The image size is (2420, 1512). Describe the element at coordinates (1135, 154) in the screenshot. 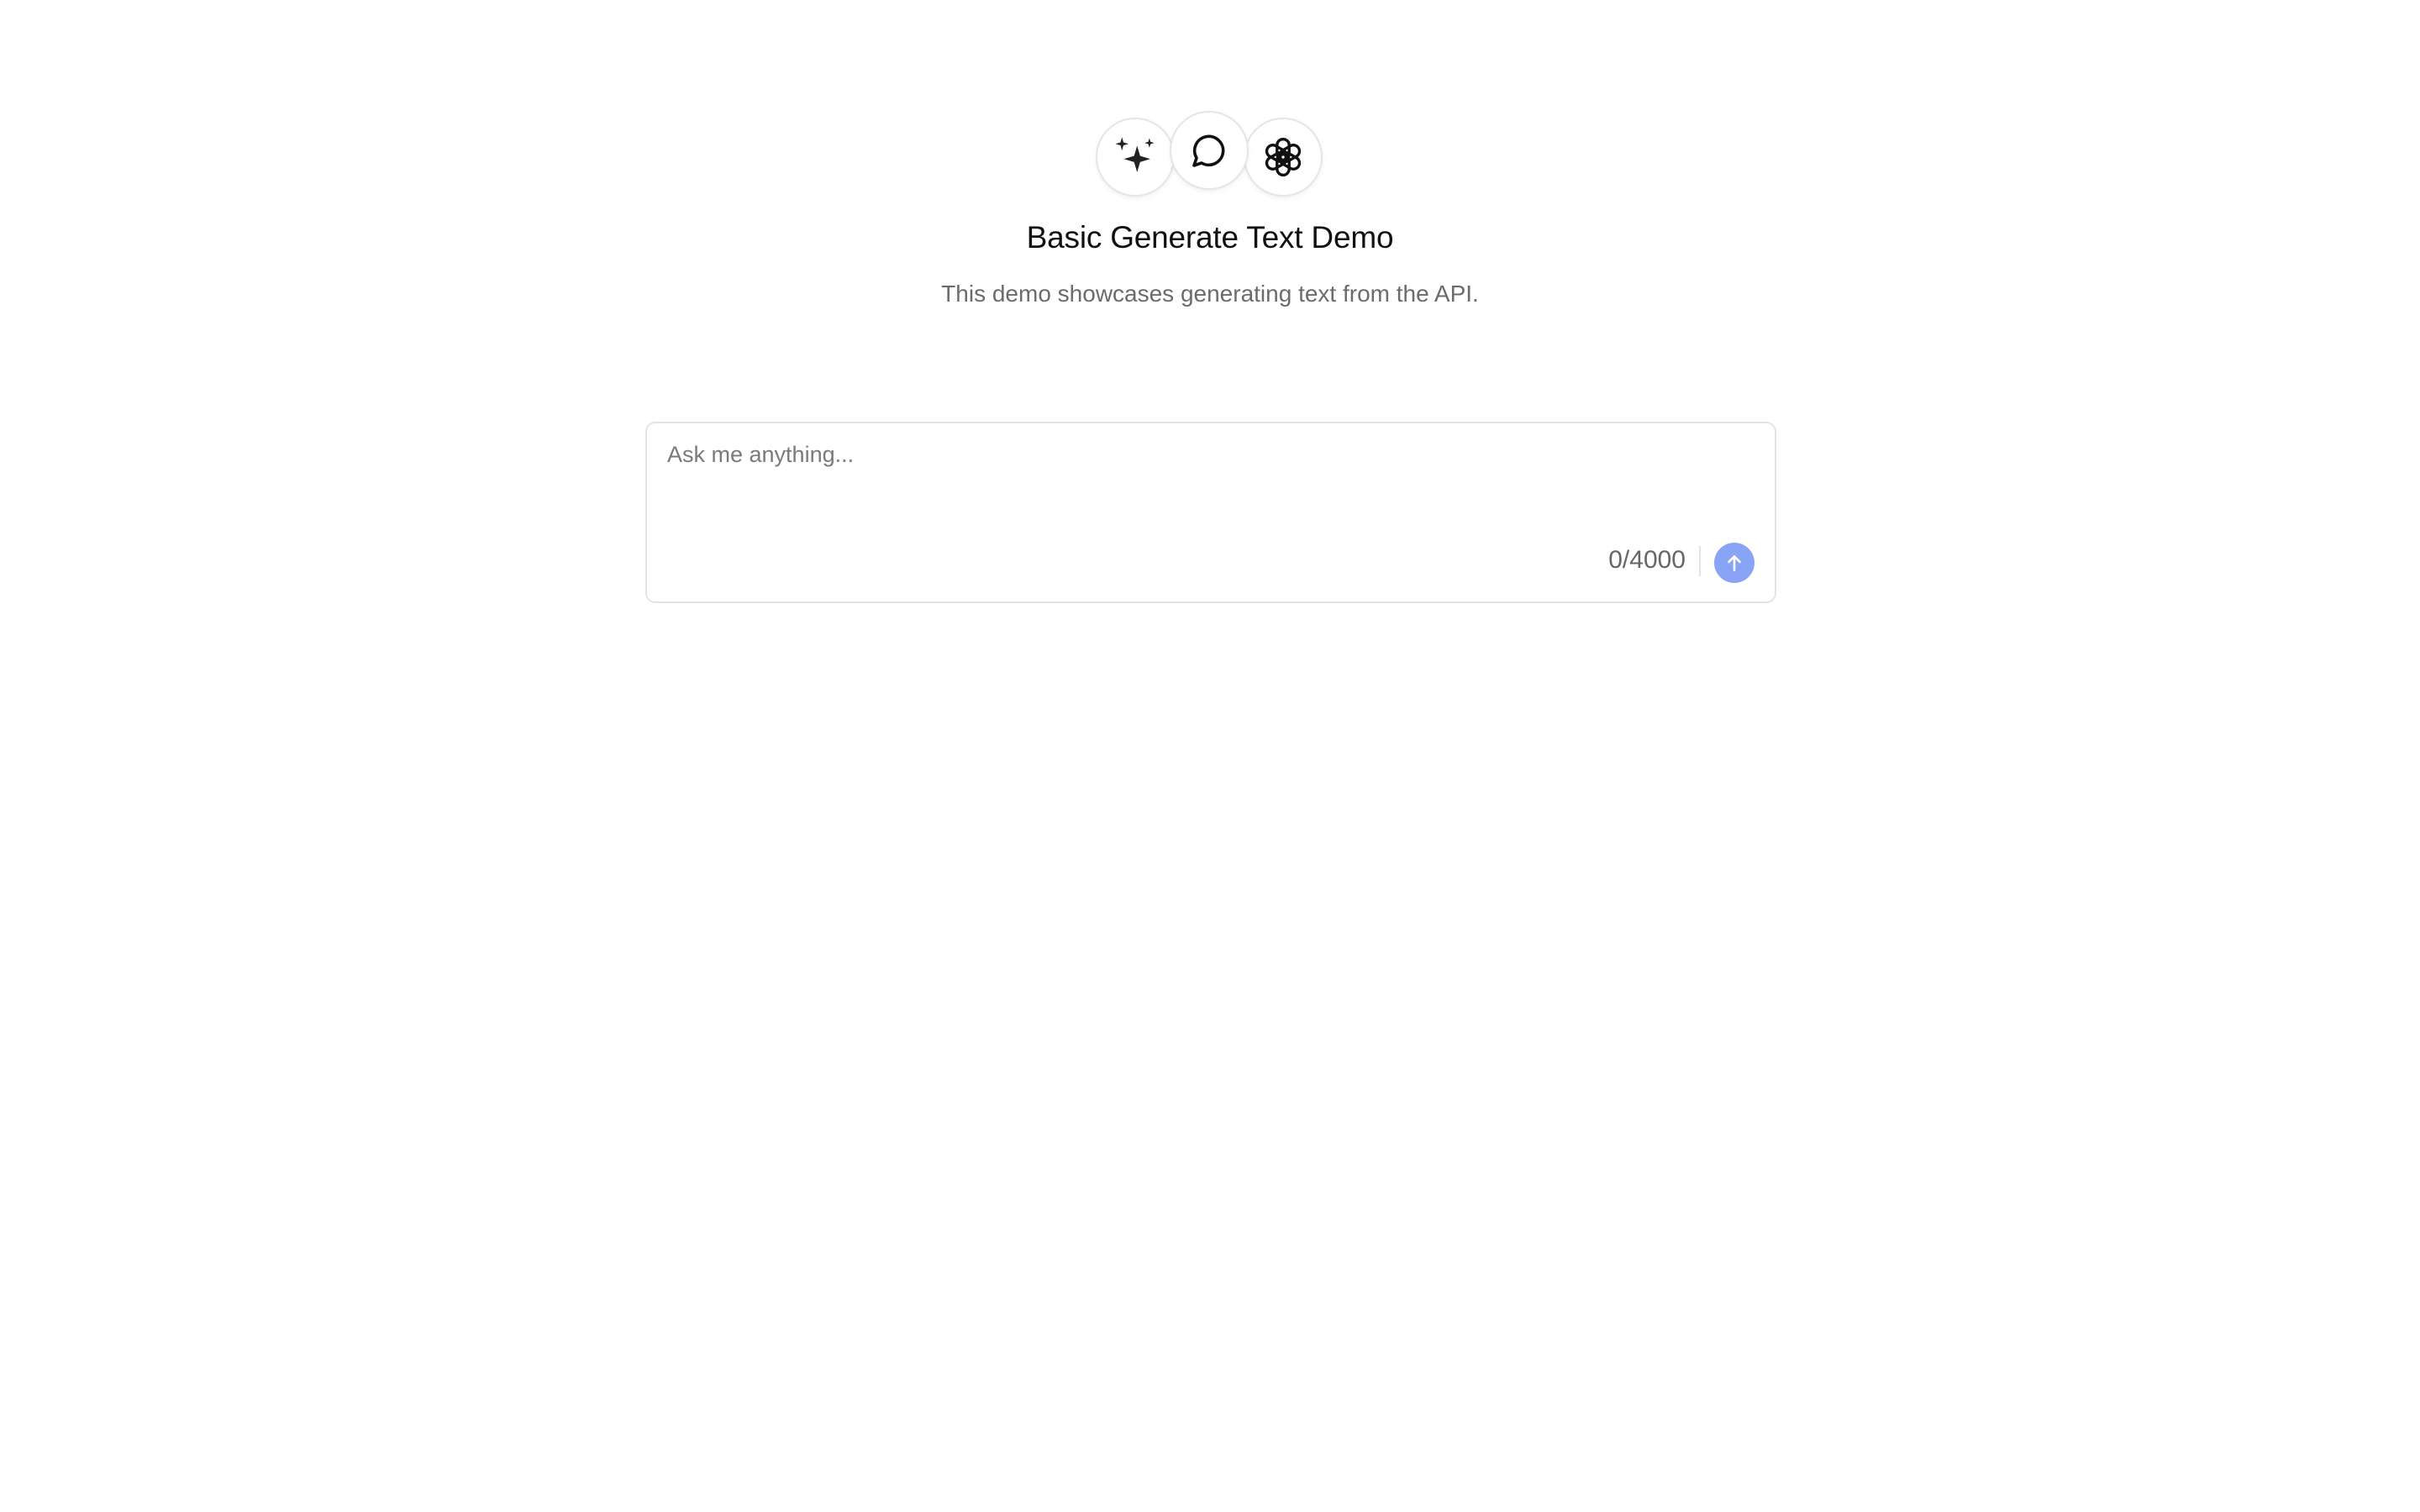

I see `sparkles-icon` at that location.